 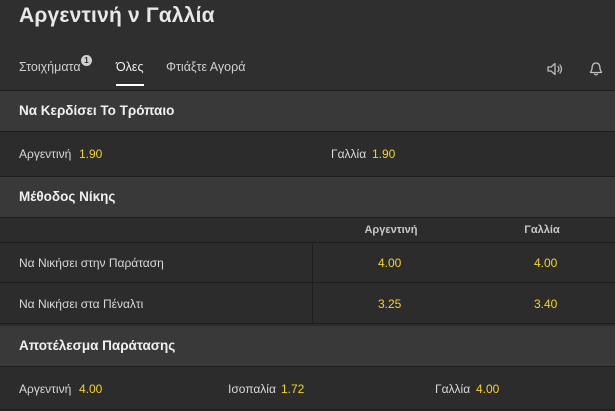 What do you see at coordinates (205, 67) in the screenshot?
I see `tab-build-market: Φτιάξτε Αγορά` at bounding box center [205, 67].